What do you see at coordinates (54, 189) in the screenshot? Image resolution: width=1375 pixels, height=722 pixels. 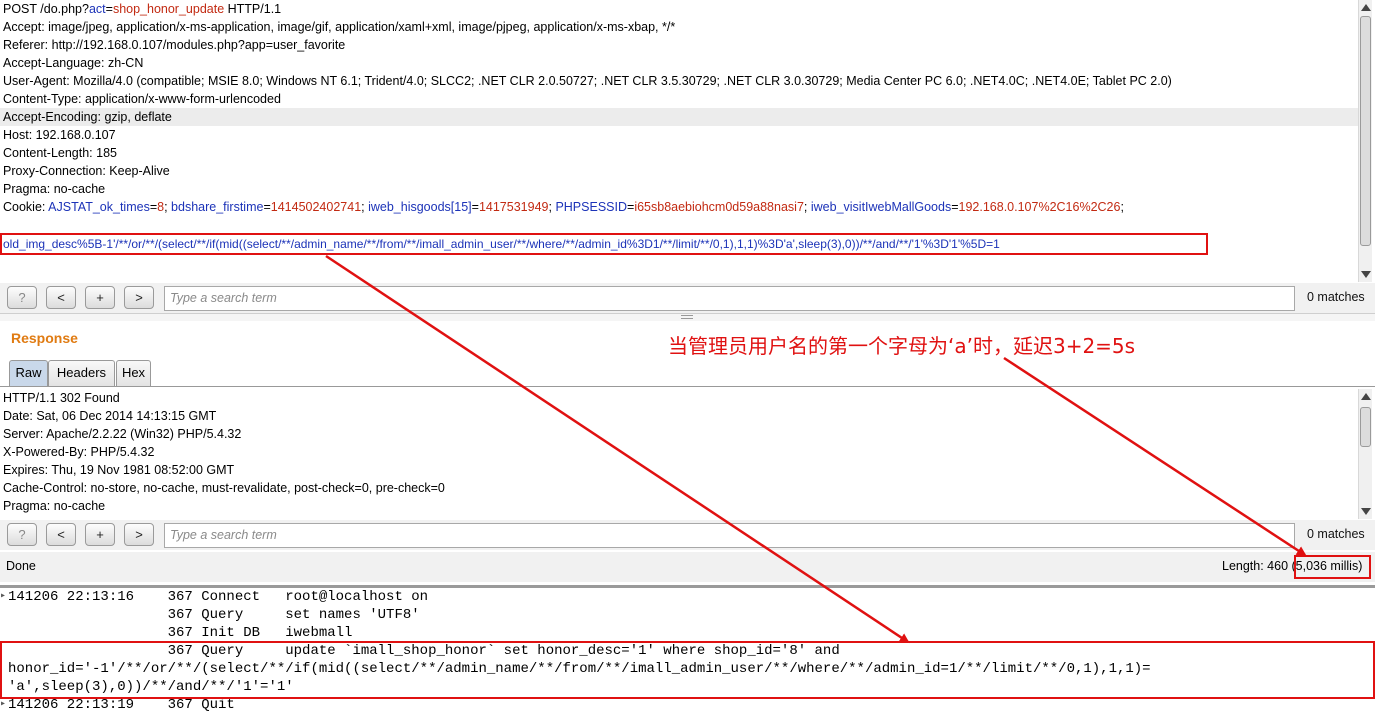 I see `pragma-header: Pragma: no-cache` at bounding box center [54, 189].